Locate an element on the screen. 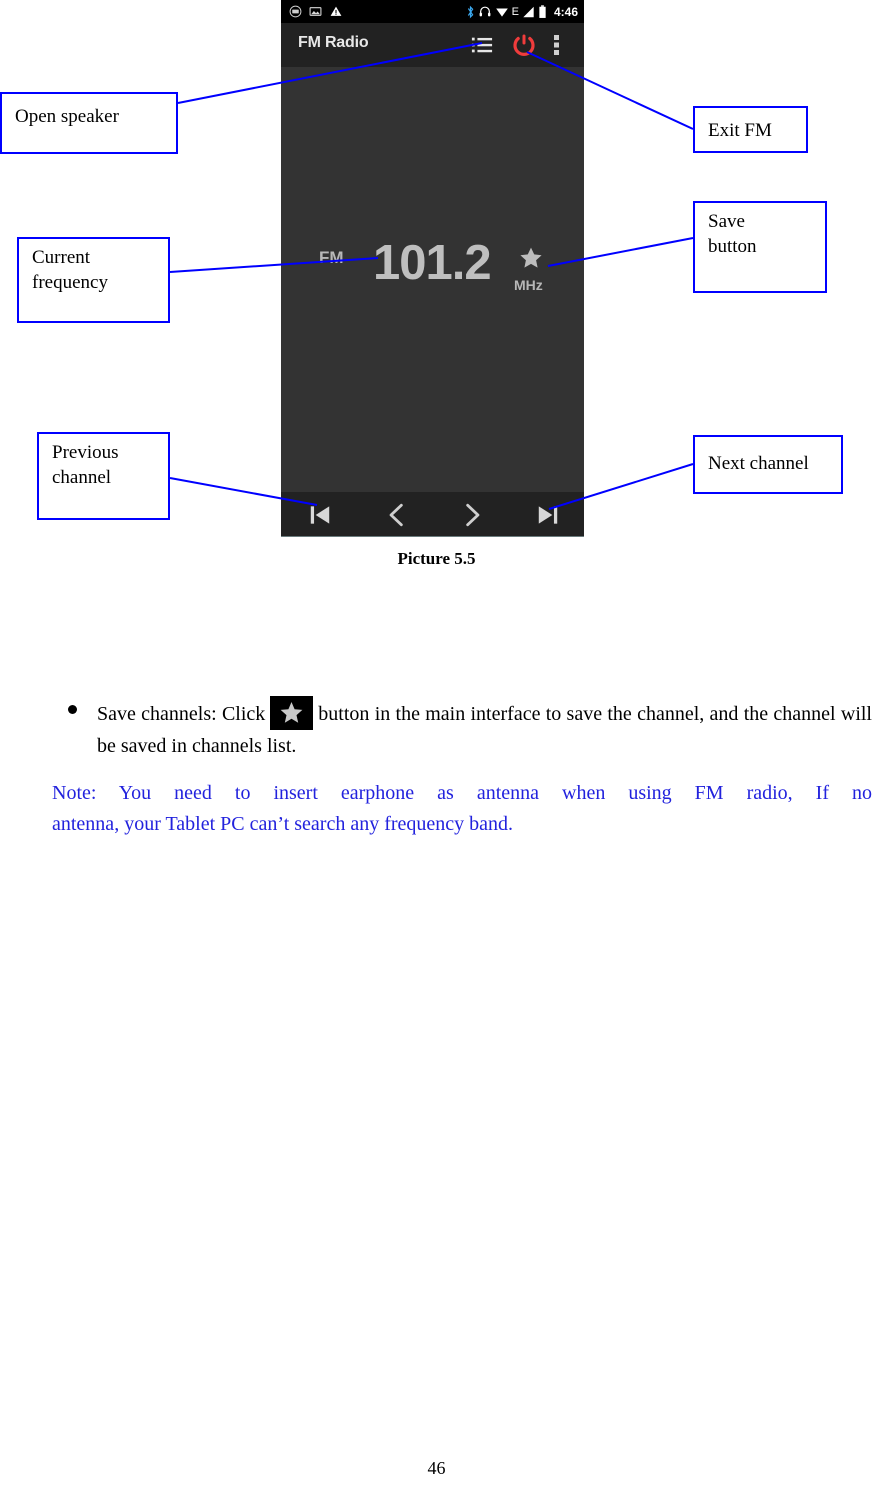  app-toolbar: FM Radio is located at coordinates (432, 45).